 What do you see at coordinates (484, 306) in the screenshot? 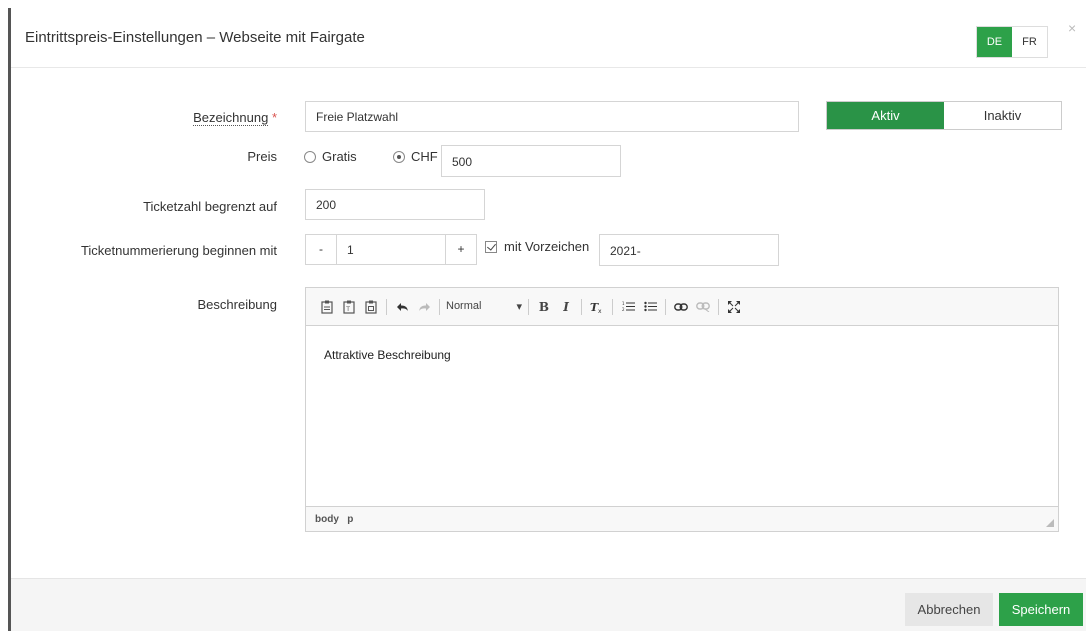
I see `format-select: Normal ▾` at bounding box center [484, 306].